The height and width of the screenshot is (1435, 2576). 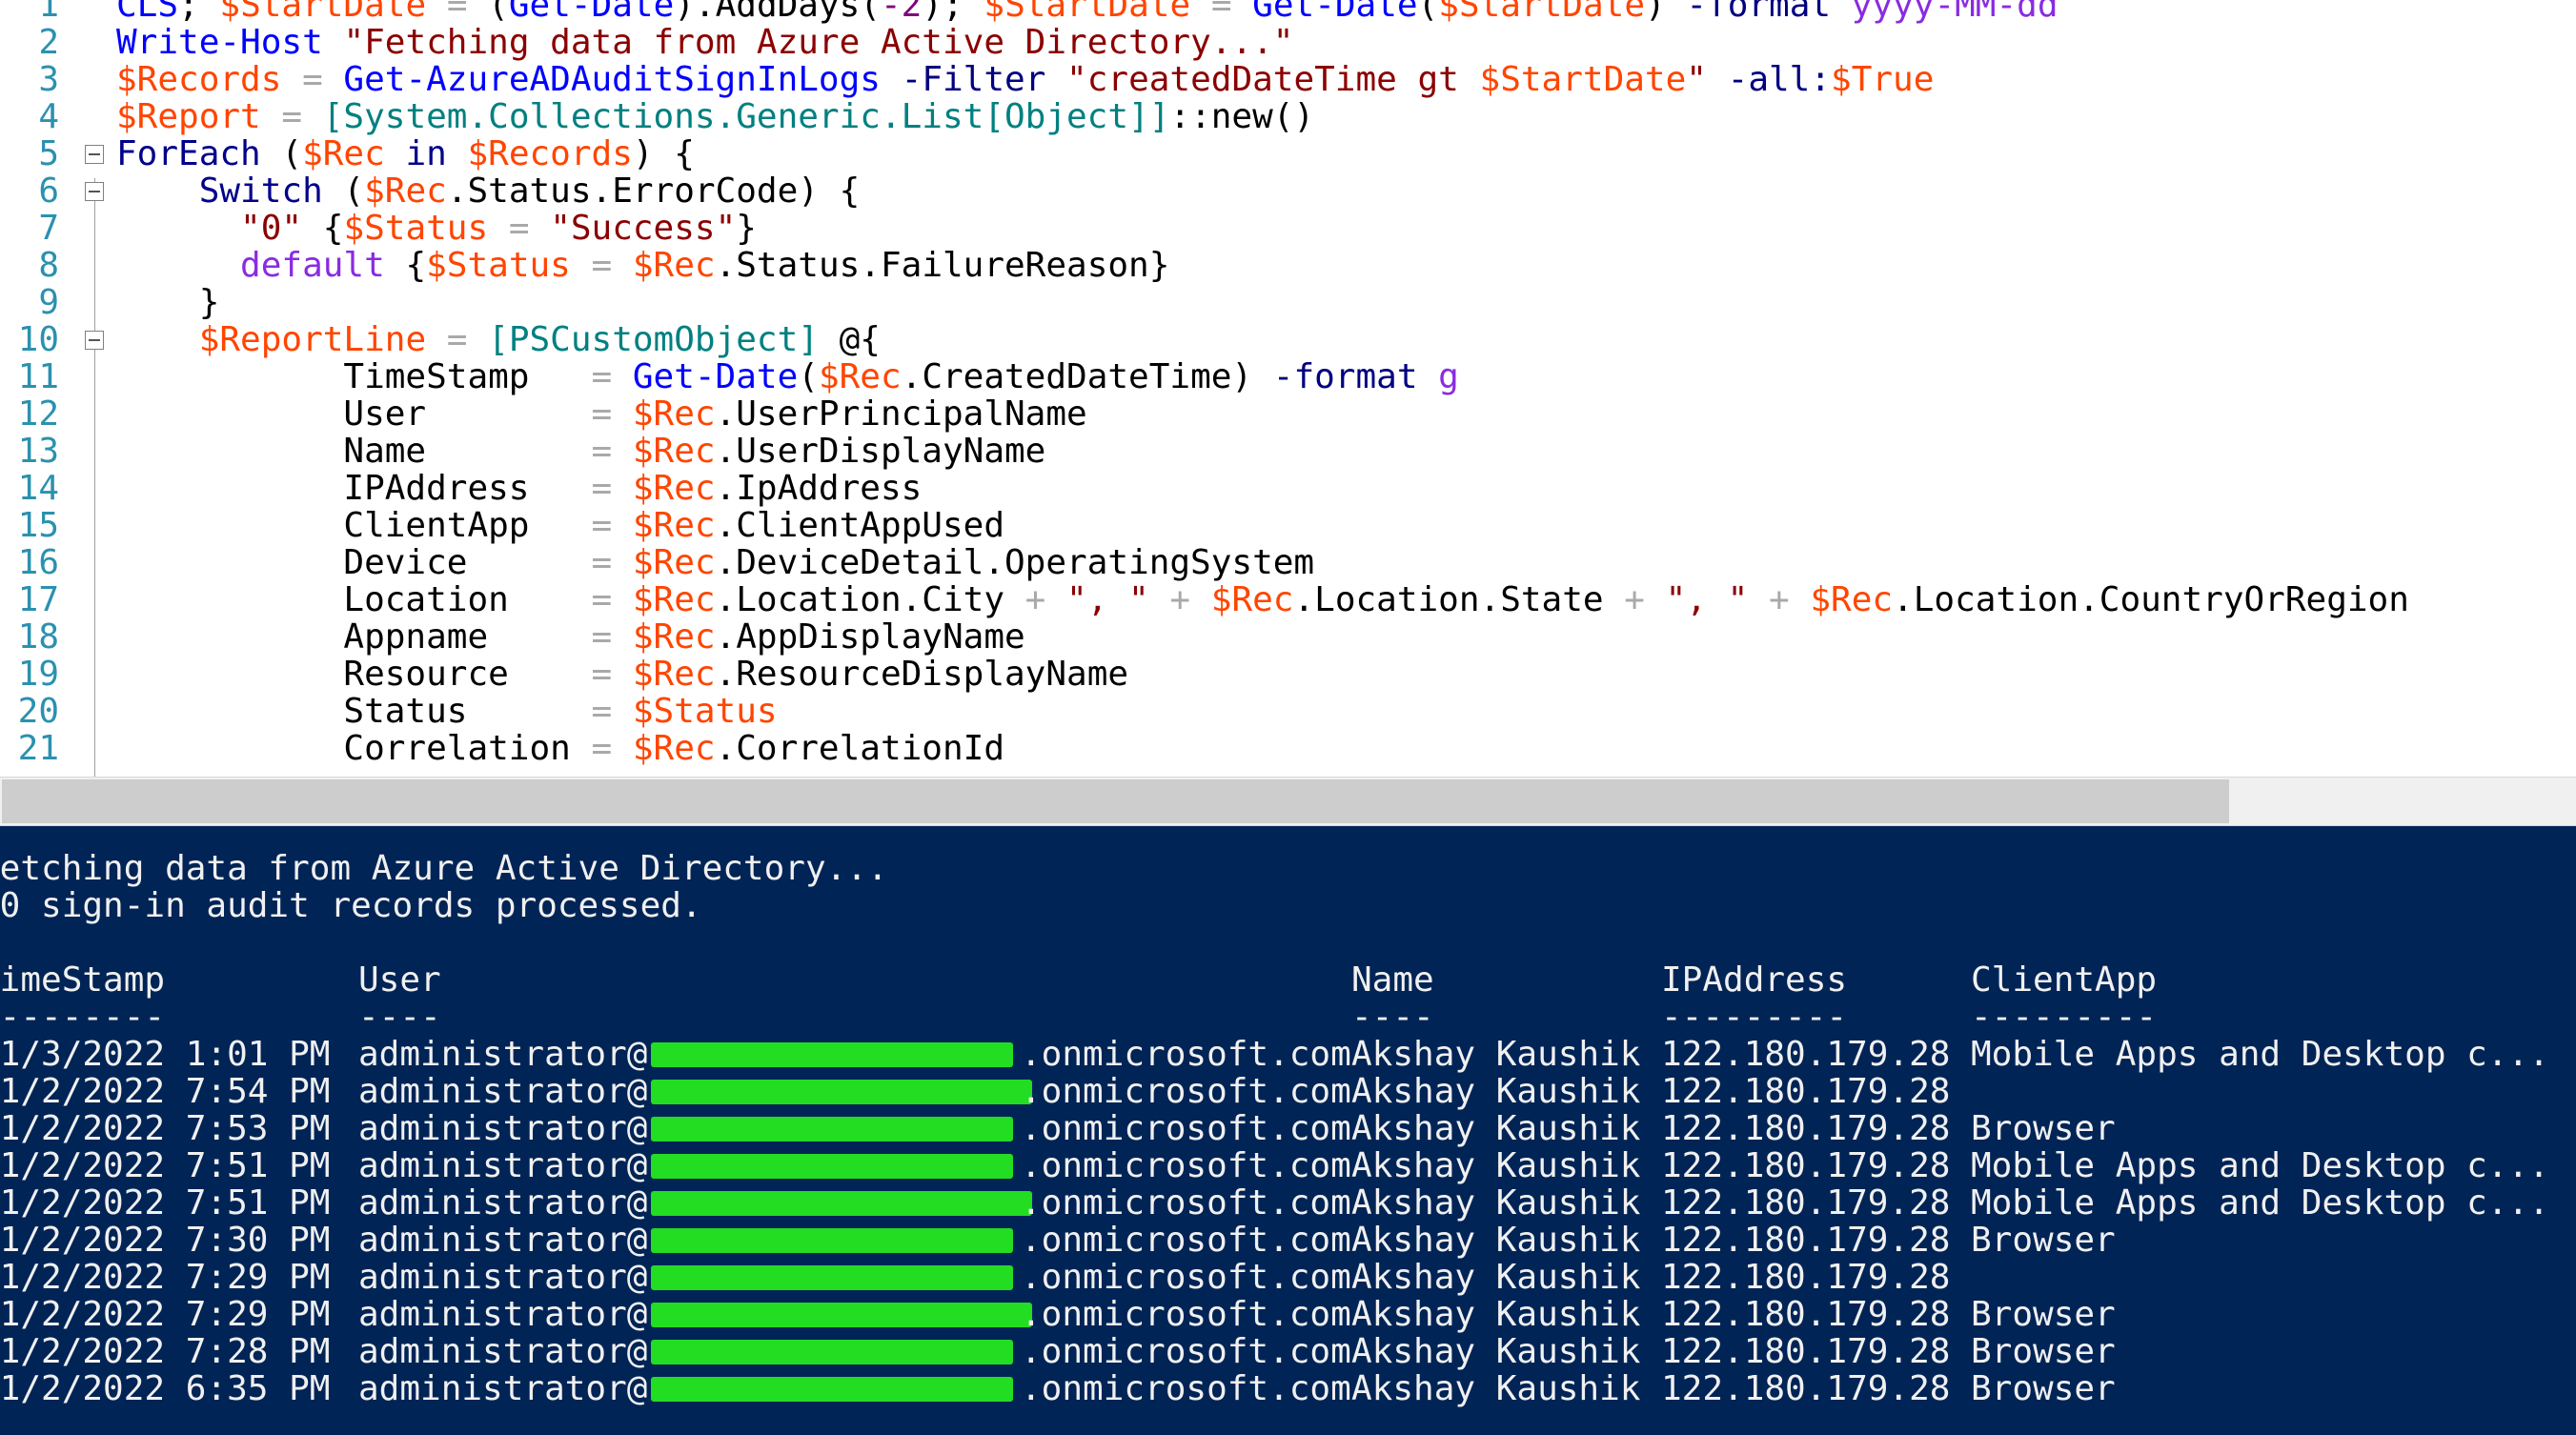 What do you see at coordinates (1392, 980) in the screenshot?
I see `header-name: Name` at bounding box center [1392, 980].